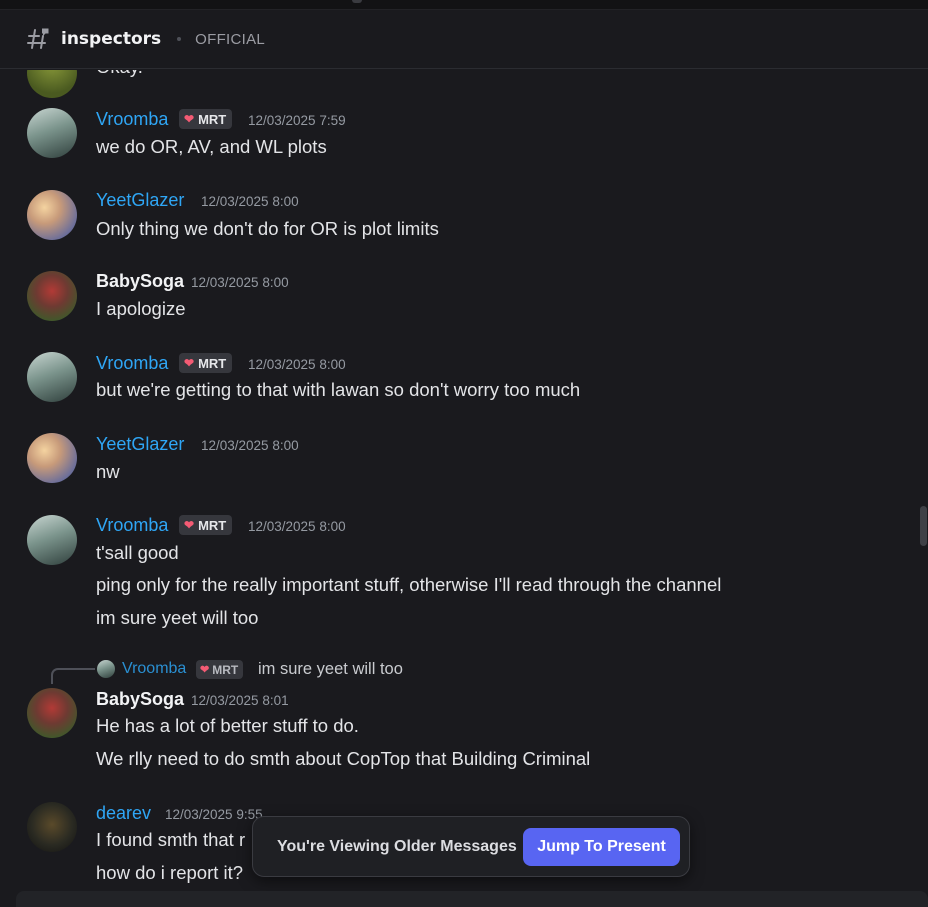 The height and width of the screenshot is (907, 928). Describe the element at coordinates (211, 146) in the screenshot. I see `message-line: we do OR, AV, and WL plots` at that location.